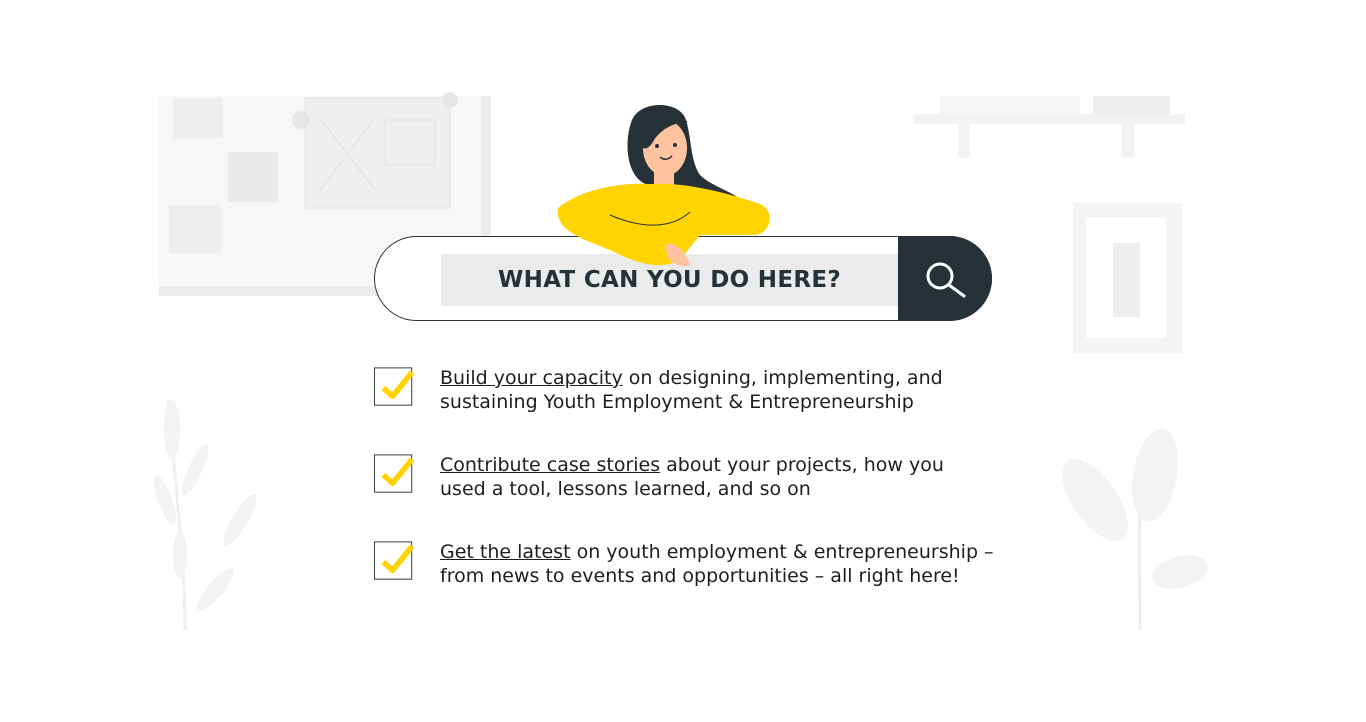  I want to click on frame-illustration, so click(1127, 278).